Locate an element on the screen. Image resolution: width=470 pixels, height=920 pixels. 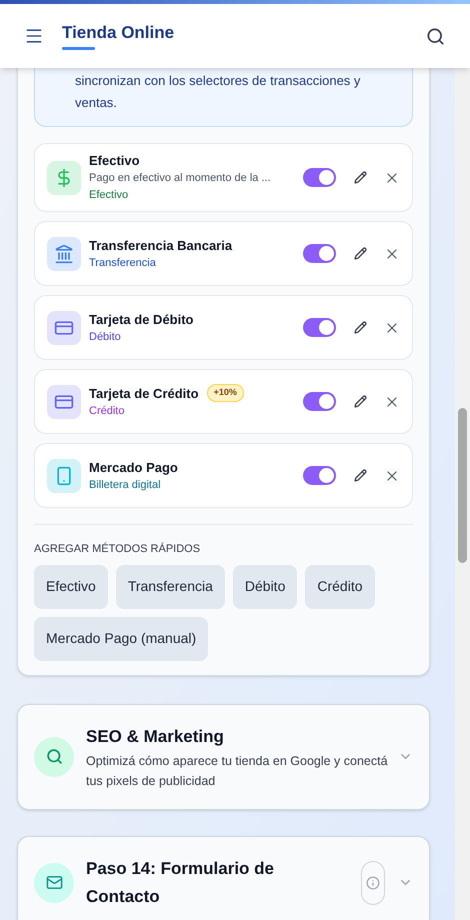
method-name: Mercado Pago is located at coordinates (133, 467).